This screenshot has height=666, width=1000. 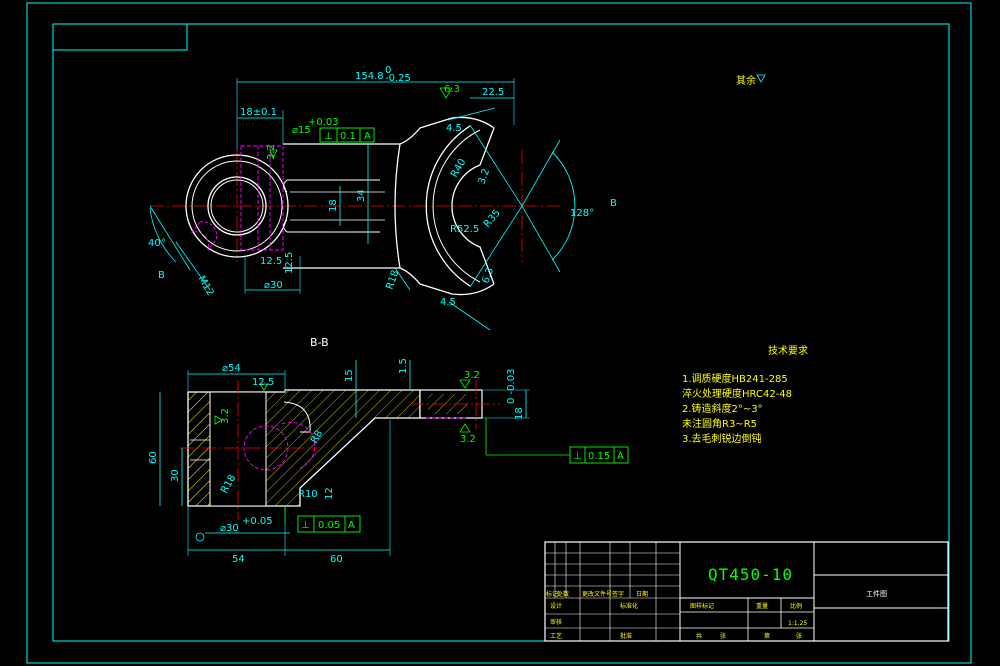 What do you see at coordinates (556, 606) in the screenshot?
I see `tb-cell-5: 设计` at bounding box center [556, 606].